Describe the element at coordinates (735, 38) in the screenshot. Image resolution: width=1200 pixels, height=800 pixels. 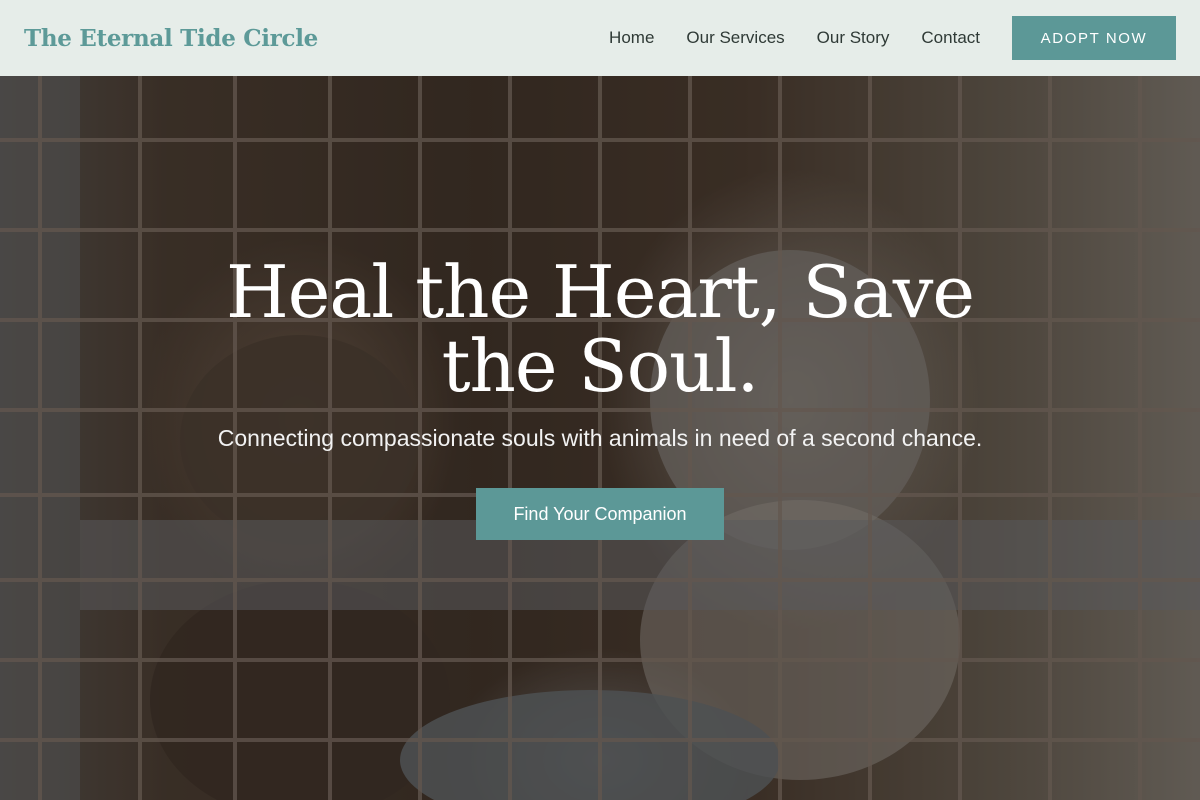
I see `nav-link-our-services: Our Services` at that location.